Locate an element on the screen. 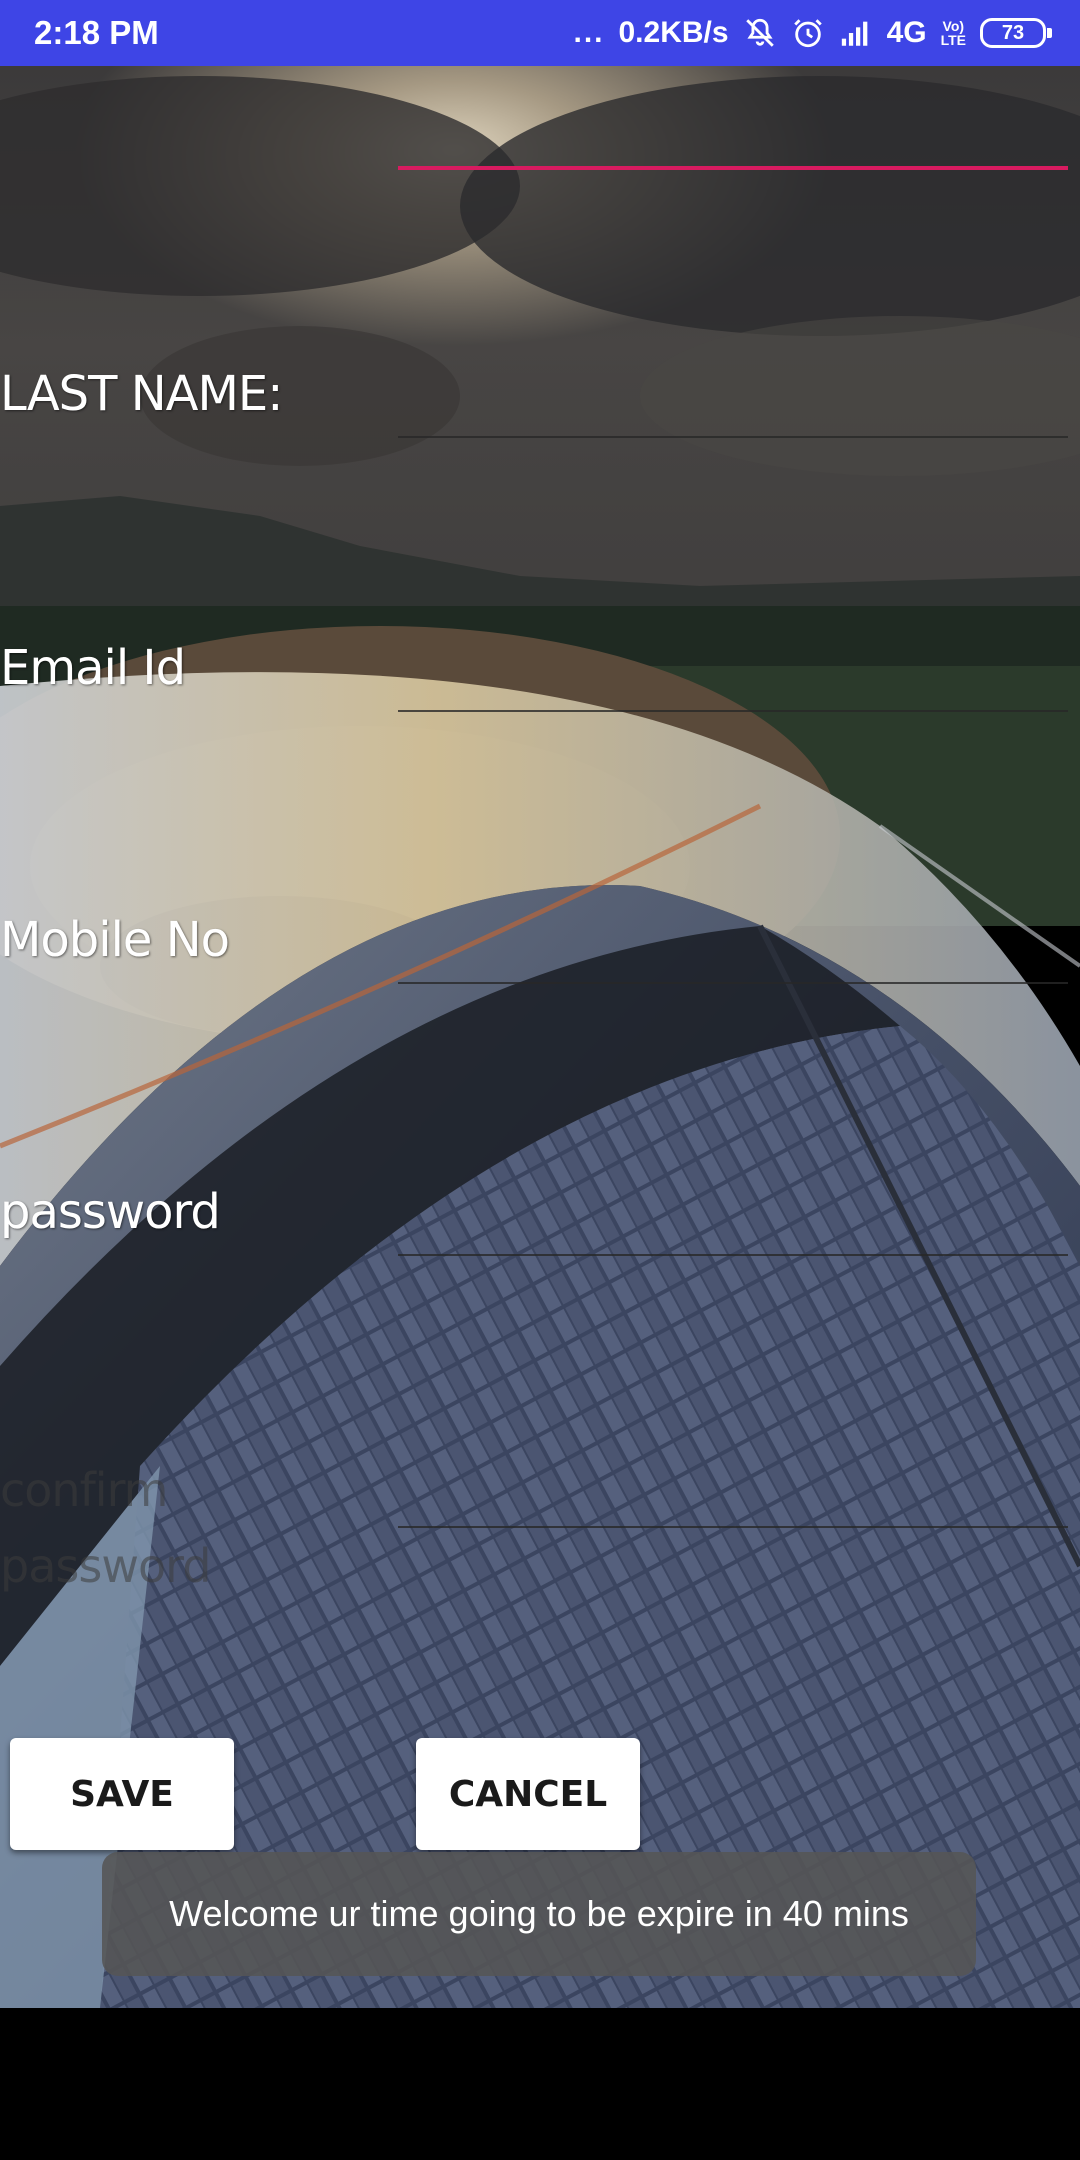  save-button: SAVE is located at coordinates (122, 1794).